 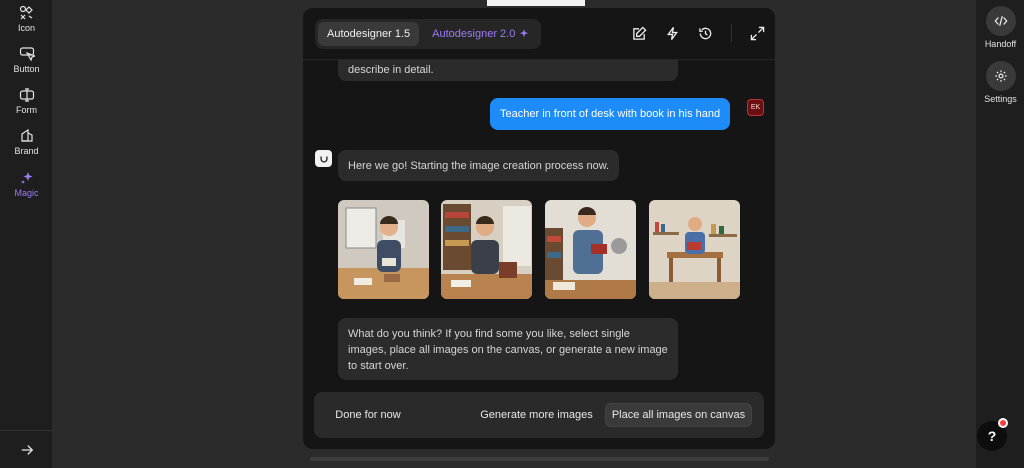 I want to click on settings-button: Settings, so click(x=1000, y=82).